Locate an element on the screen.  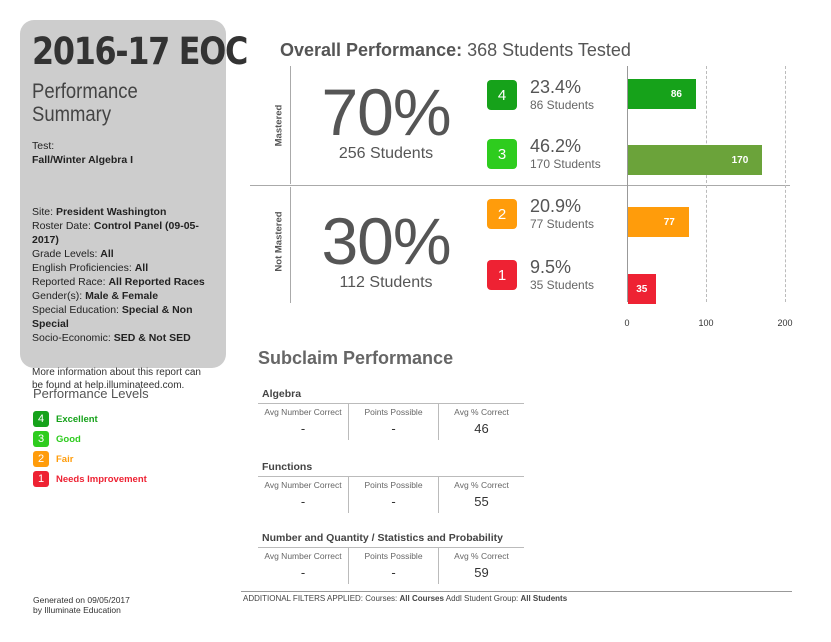
legend-item: 1 Needs Improvement is located at coordinates (91, 479).